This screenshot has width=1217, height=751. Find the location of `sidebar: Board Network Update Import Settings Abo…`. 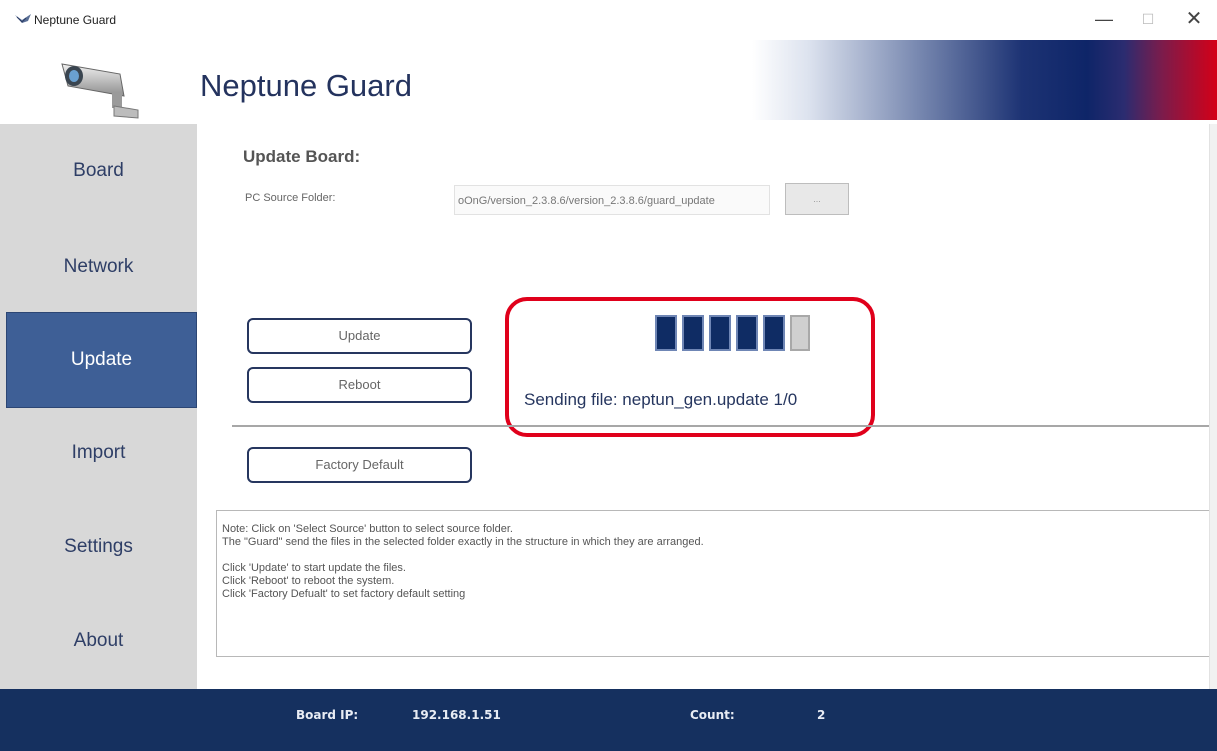

sidebar: Board Network Update Import Settings Abo… is located at coordinates (98, 406).